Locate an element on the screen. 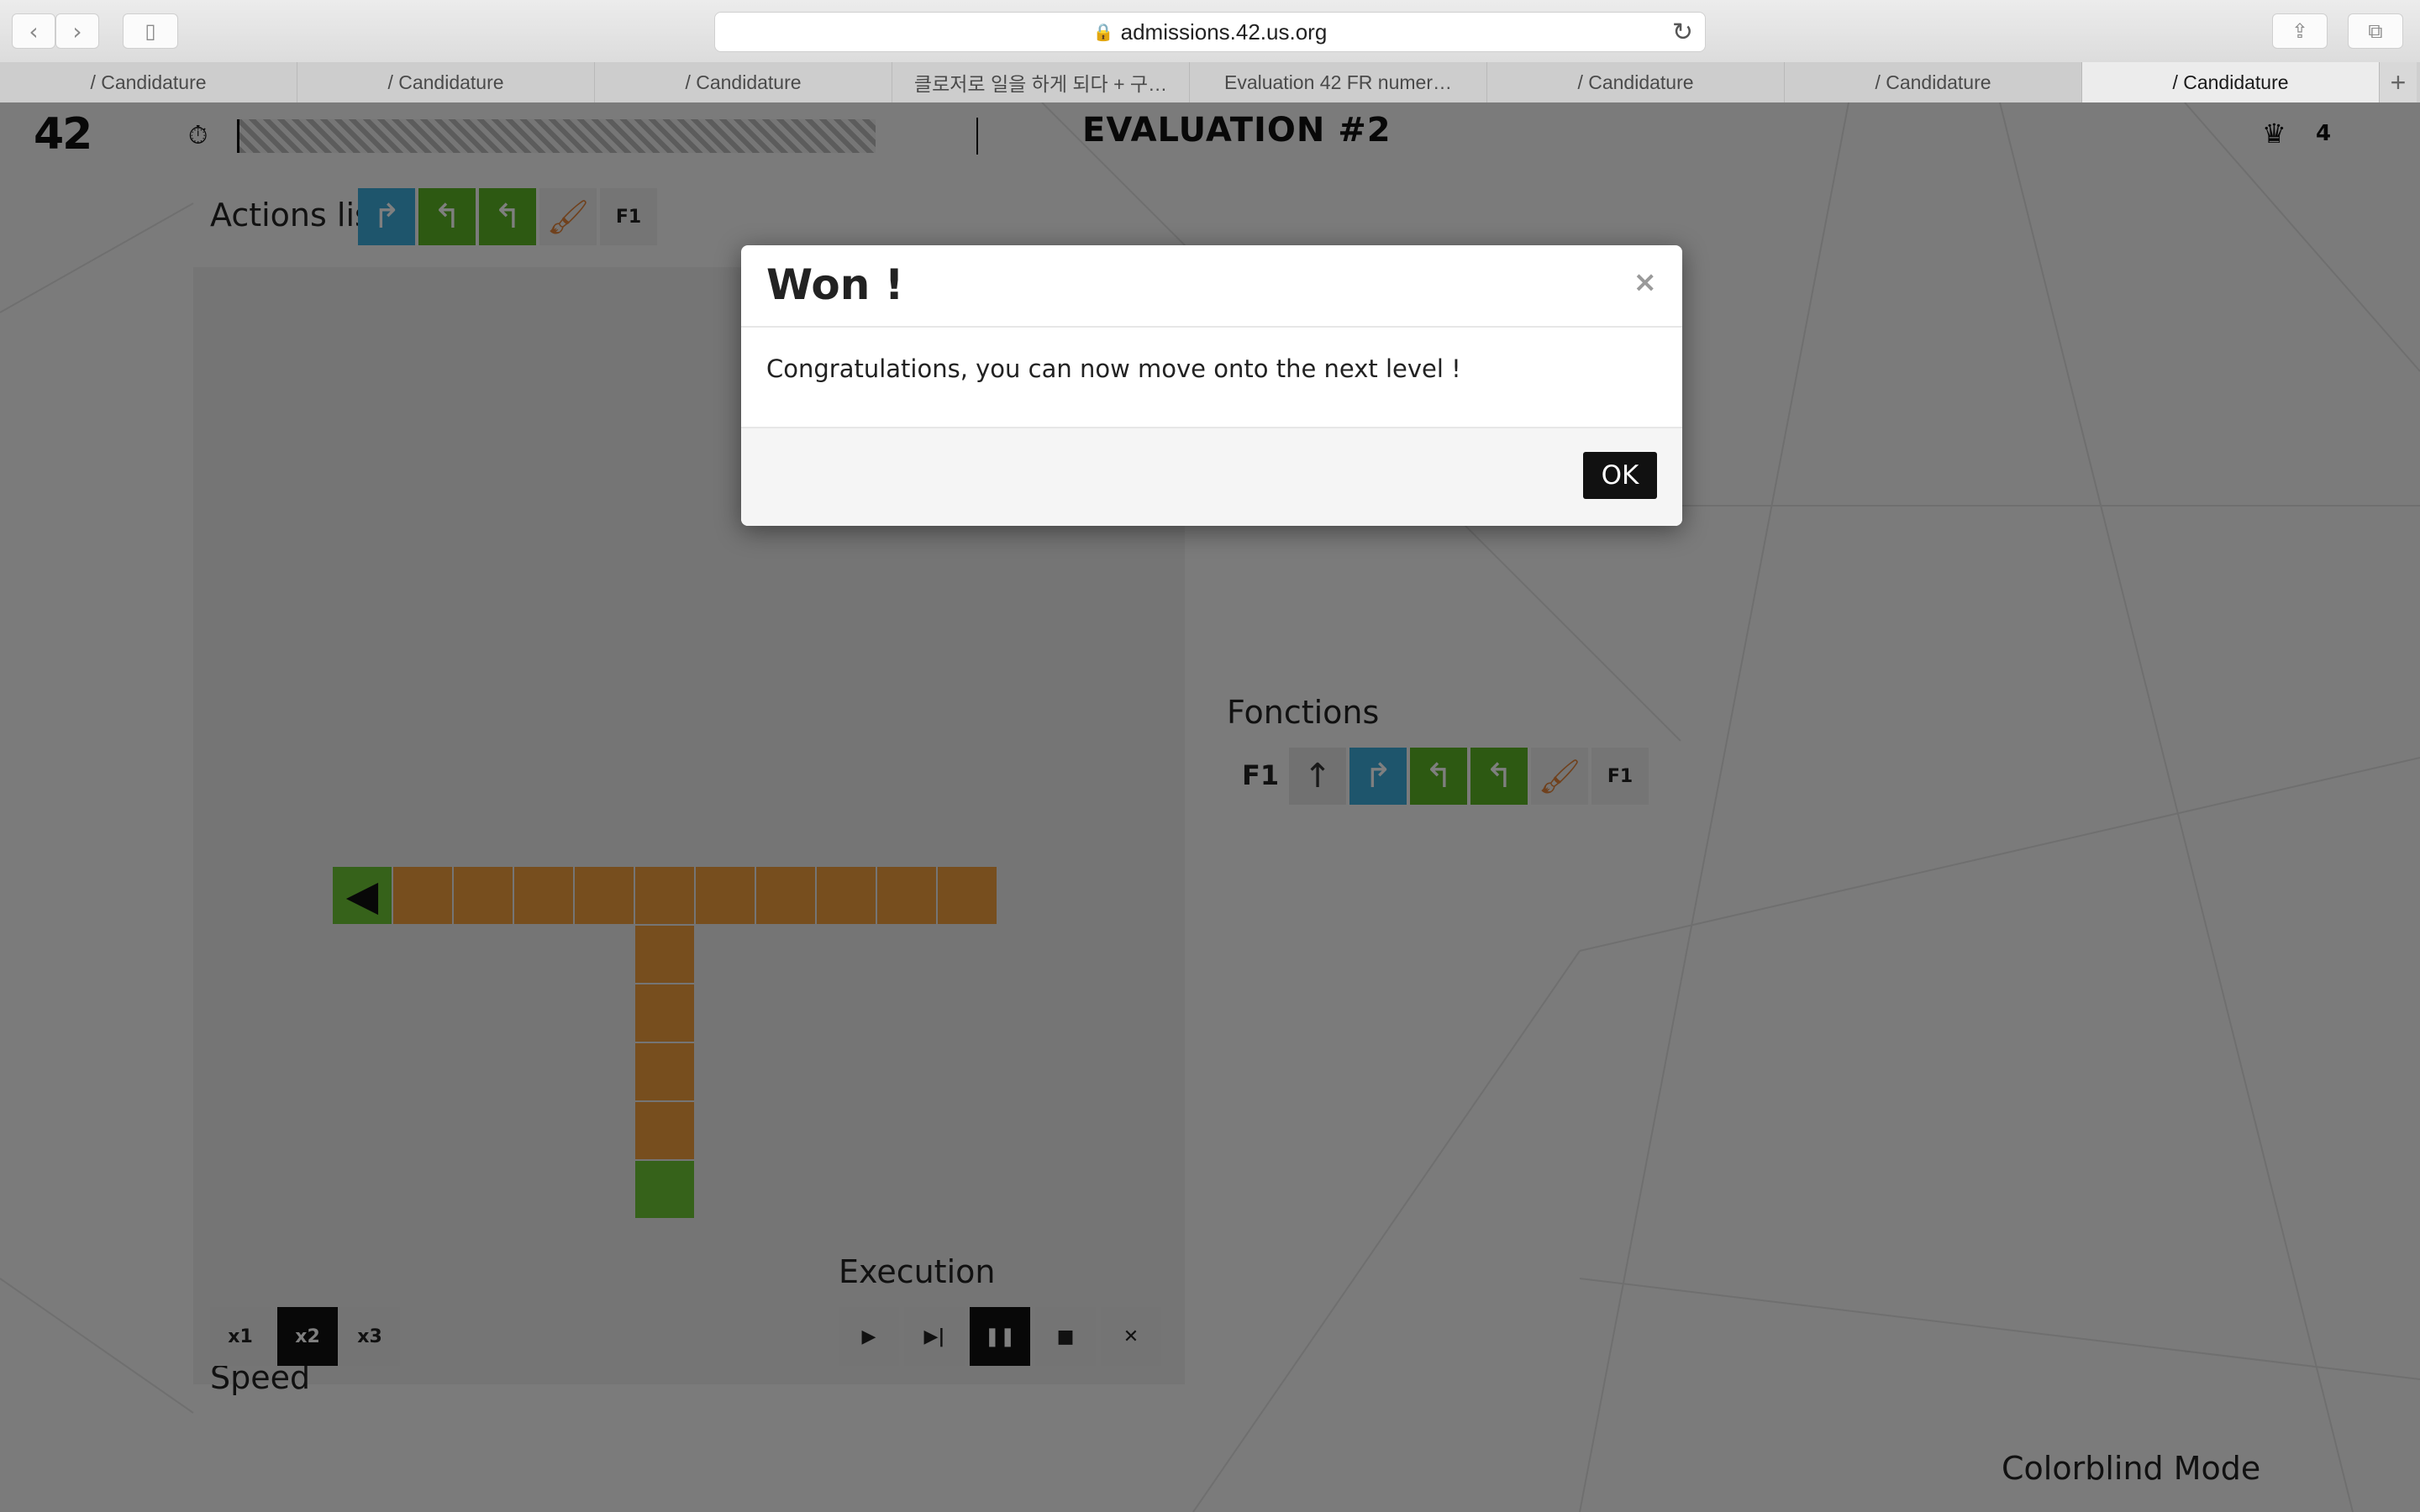 This screenshot has width=2420, height=1512. modal-header: Won ! × is located at coordinates (1211, 286).